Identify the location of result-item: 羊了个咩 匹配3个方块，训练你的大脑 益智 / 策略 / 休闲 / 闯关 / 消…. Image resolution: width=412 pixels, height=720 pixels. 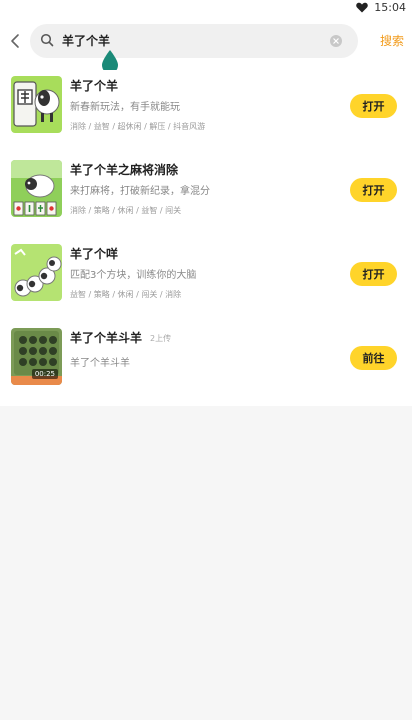
(206, 280).